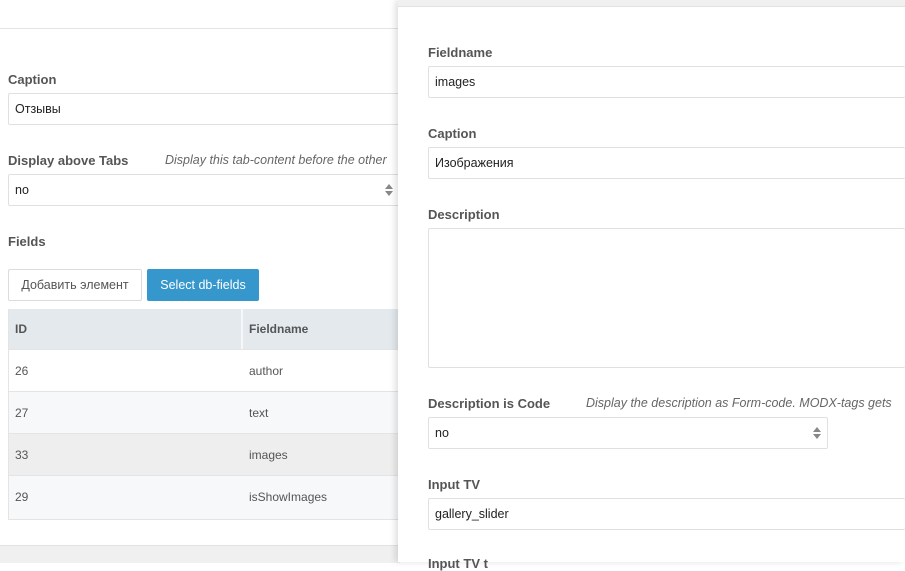 The image size is (905, 571). I want to click on panel-footer, so click(200, 554).